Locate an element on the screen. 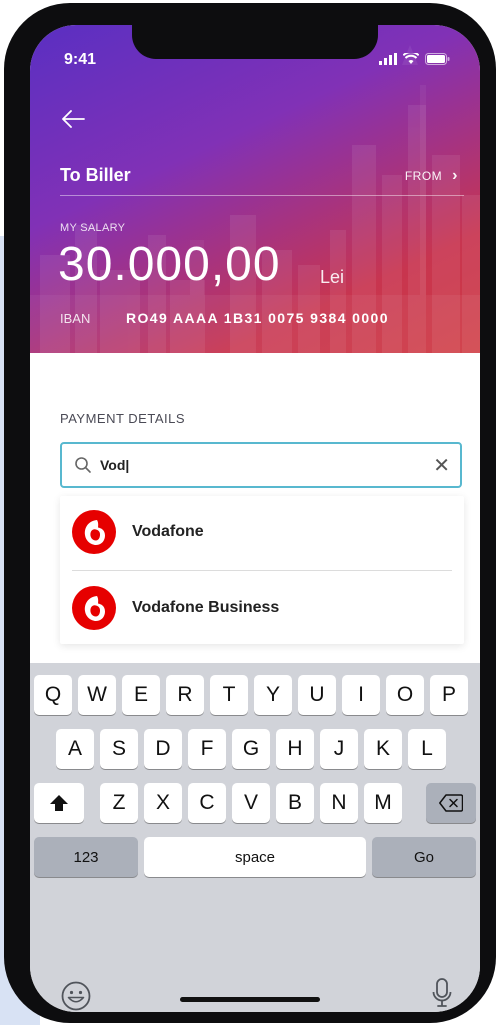 The height and width of the screenshot is (1025, 502). key-s: S is located at coordinates (119, 749).